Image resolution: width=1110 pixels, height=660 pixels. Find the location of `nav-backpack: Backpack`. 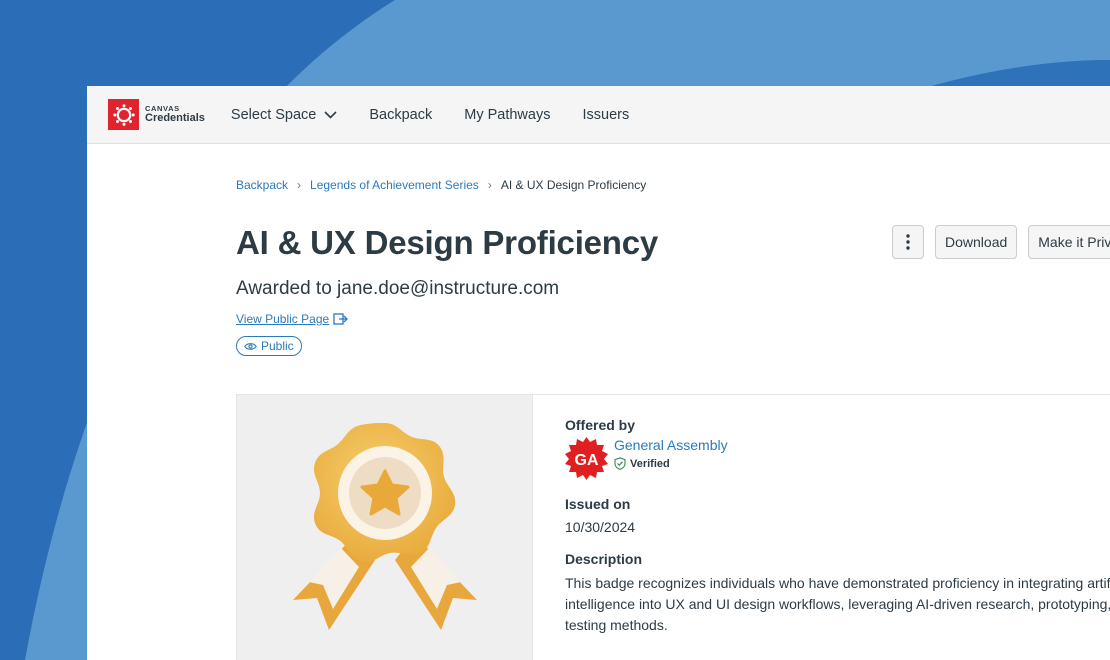

nav-backpack: Backpack is located at coordinates (400, 115).